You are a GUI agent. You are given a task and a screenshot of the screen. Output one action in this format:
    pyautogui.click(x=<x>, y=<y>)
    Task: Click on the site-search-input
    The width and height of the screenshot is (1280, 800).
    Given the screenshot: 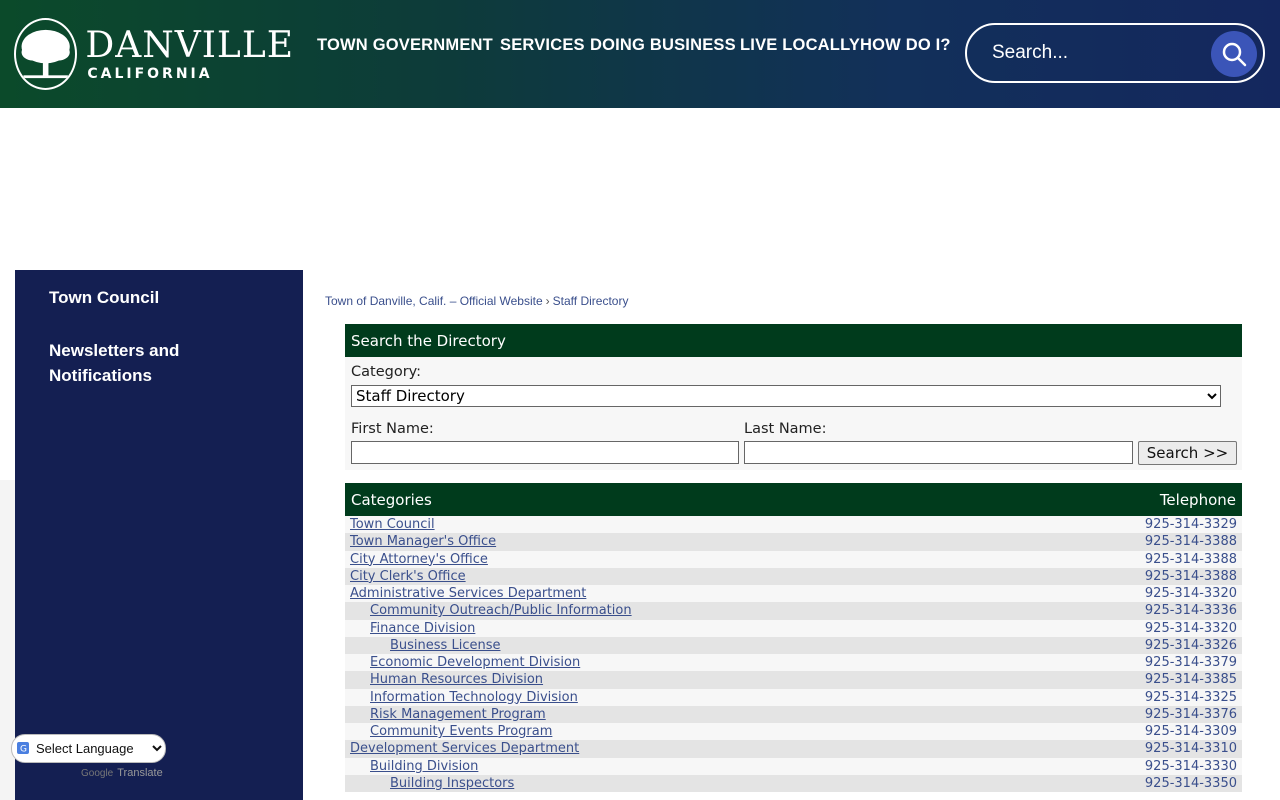 What is the action you would take?
    pyautogui.click(x=1097, y=53)
    